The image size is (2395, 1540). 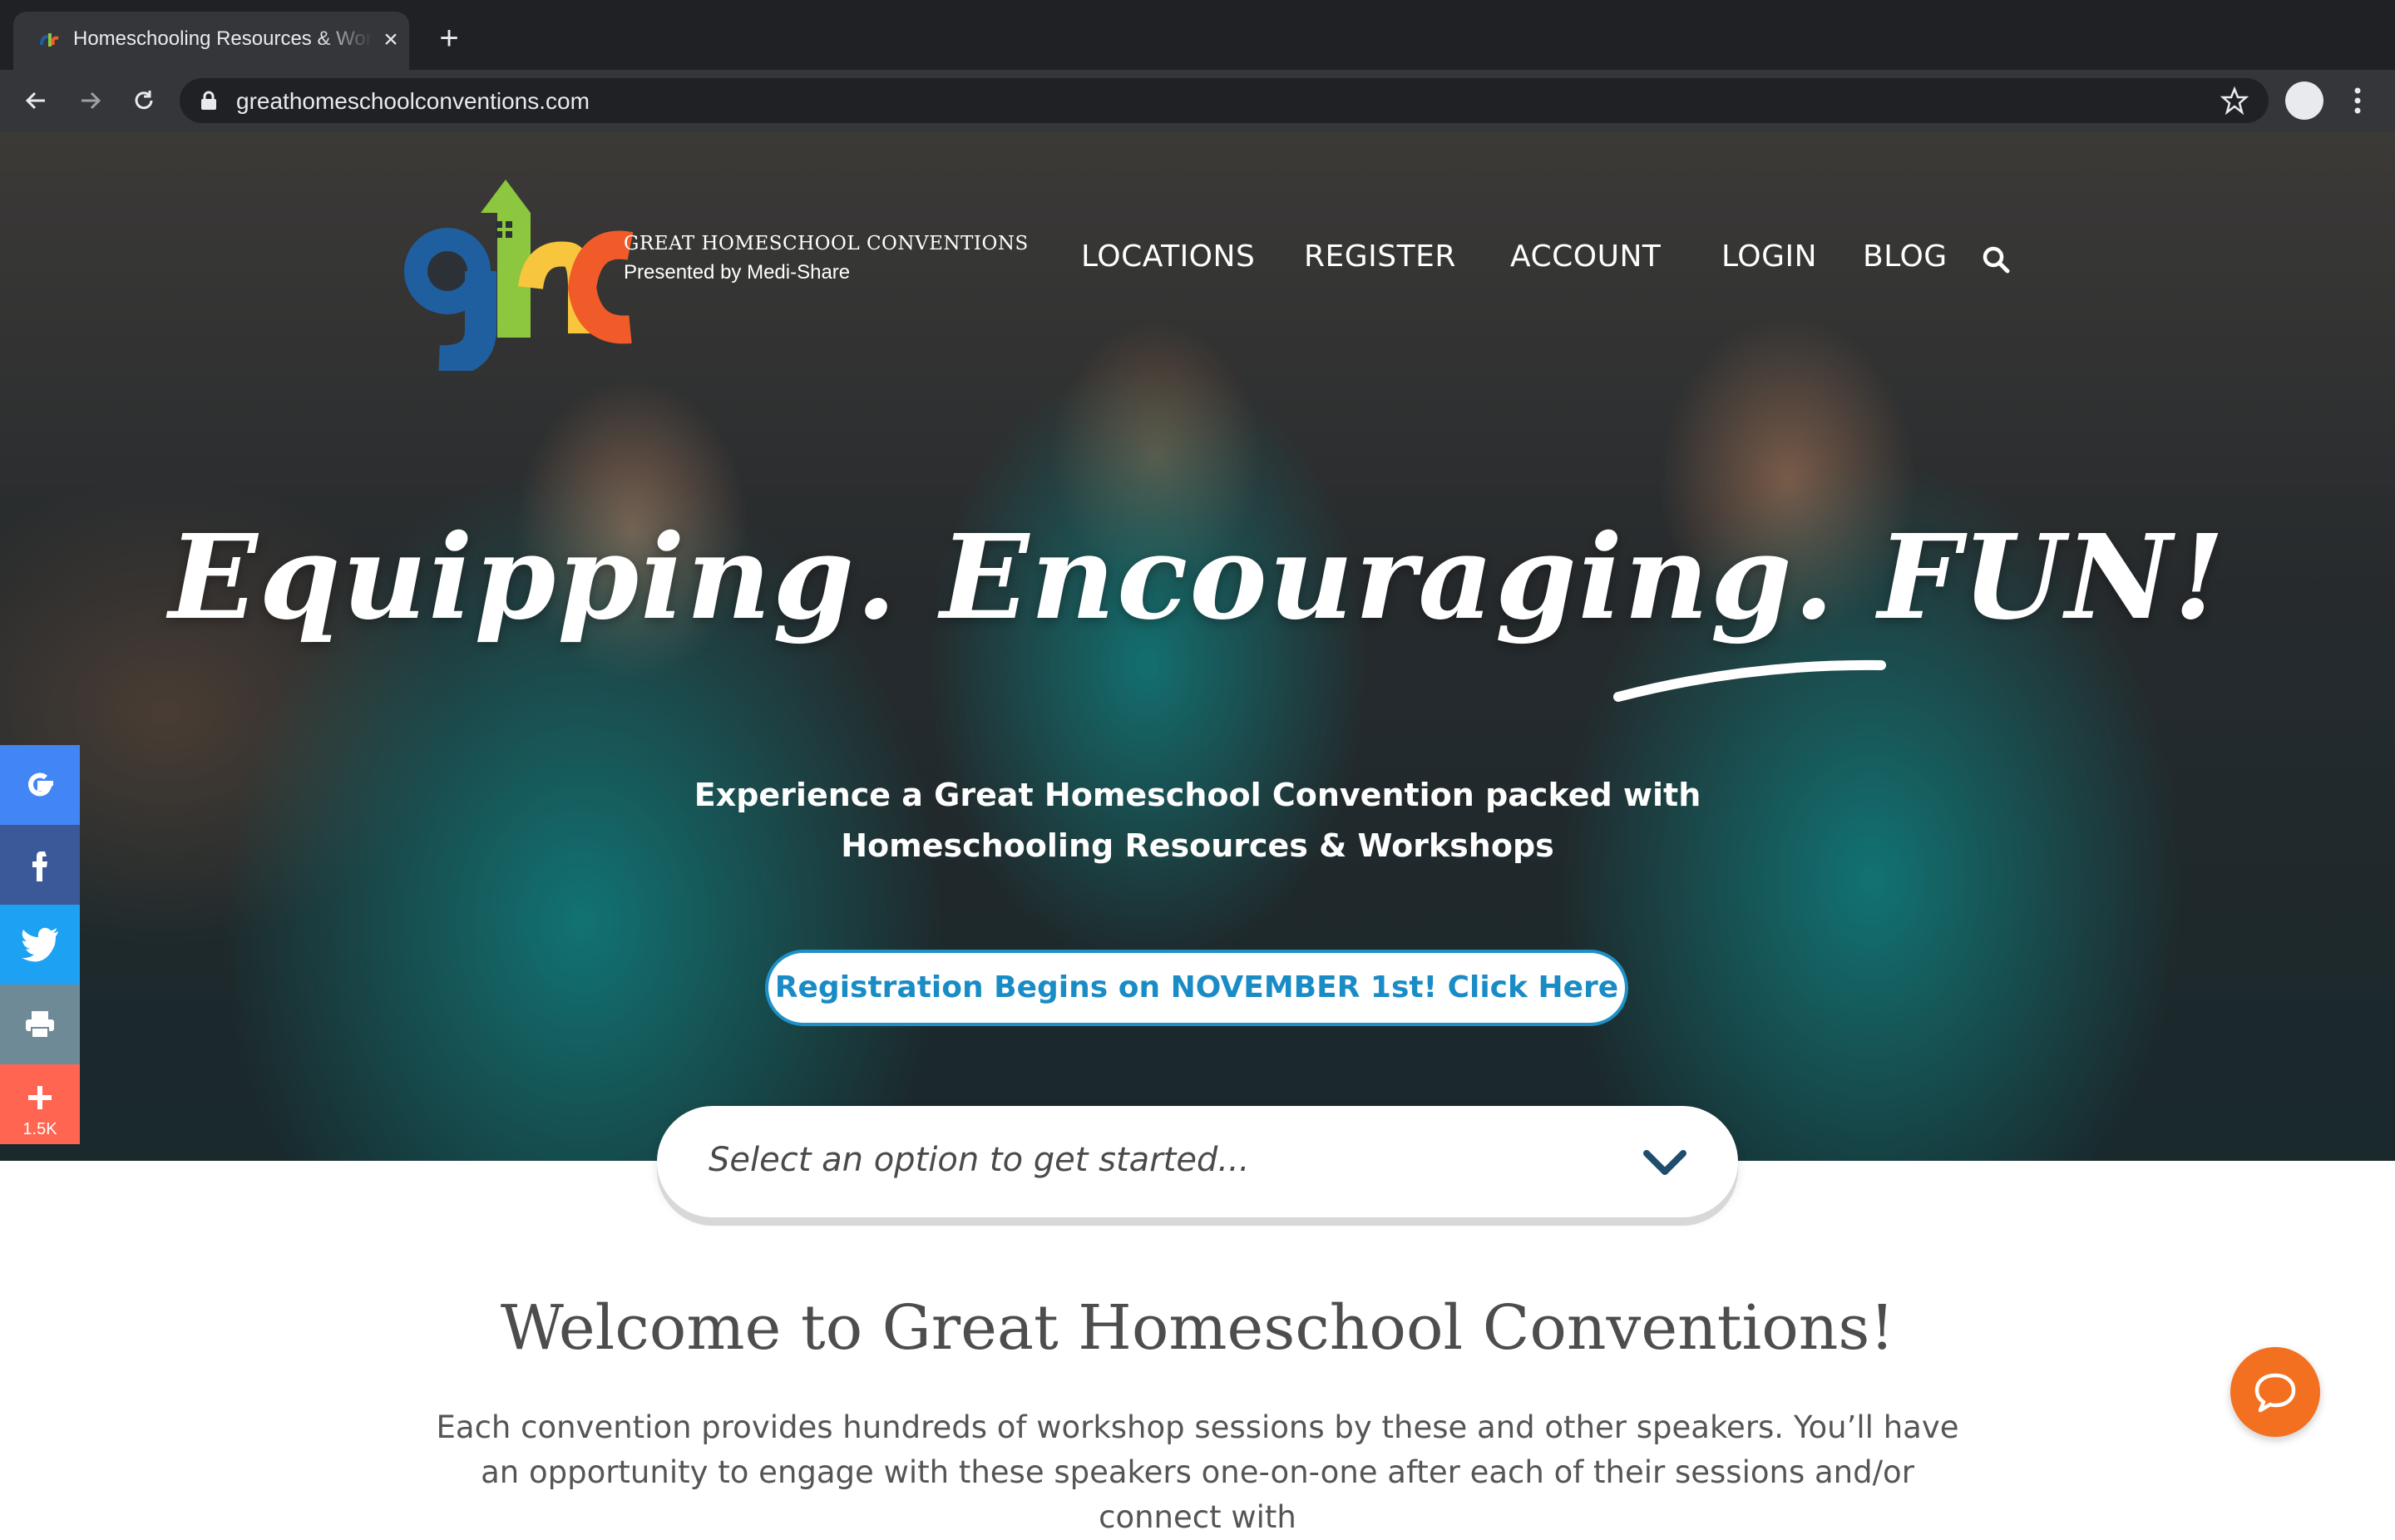 What do you see at coordinates (1749, 681) in the screenshot?
I see `tagline-underline-swoosh` at bounding box center [1749, 681].